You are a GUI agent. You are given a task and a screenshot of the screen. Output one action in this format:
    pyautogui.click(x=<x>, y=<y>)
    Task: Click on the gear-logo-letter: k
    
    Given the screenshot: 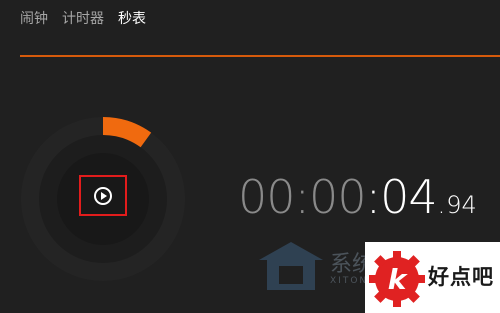 What is the action you would take?
    pyautogui.click(x=398, y=279)
    